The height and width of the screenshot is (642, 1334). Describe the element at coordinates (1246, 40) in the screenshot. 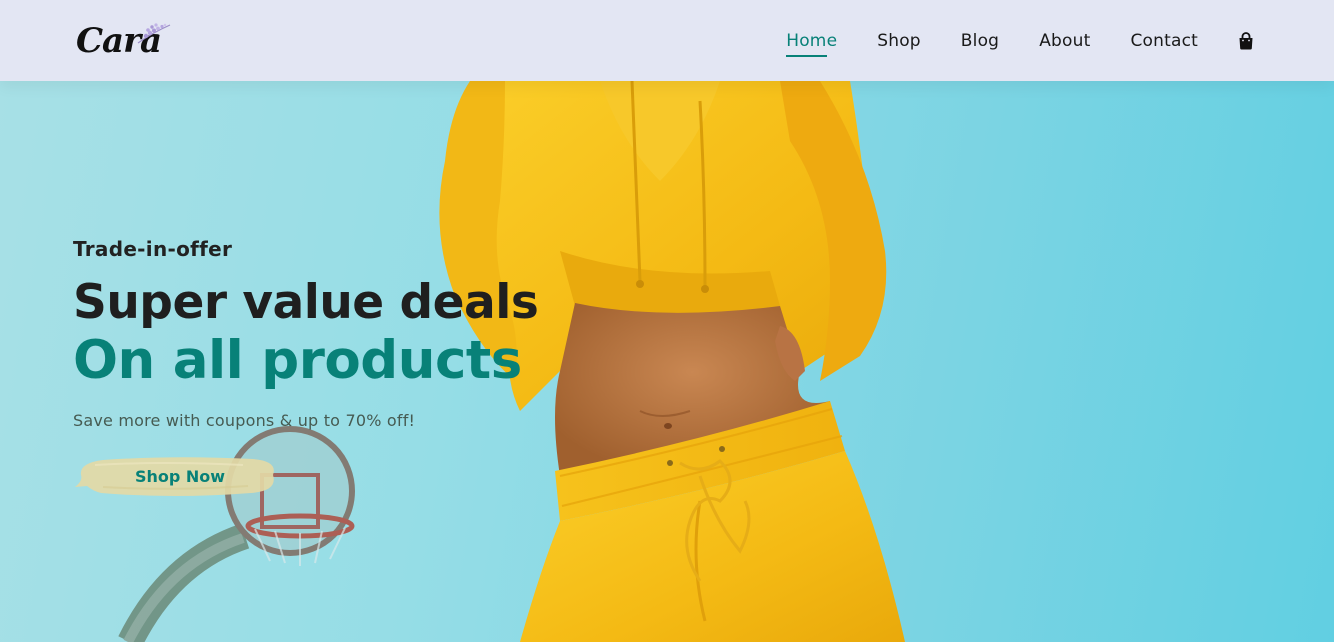

I see `shopping-bag-icon` at that location.